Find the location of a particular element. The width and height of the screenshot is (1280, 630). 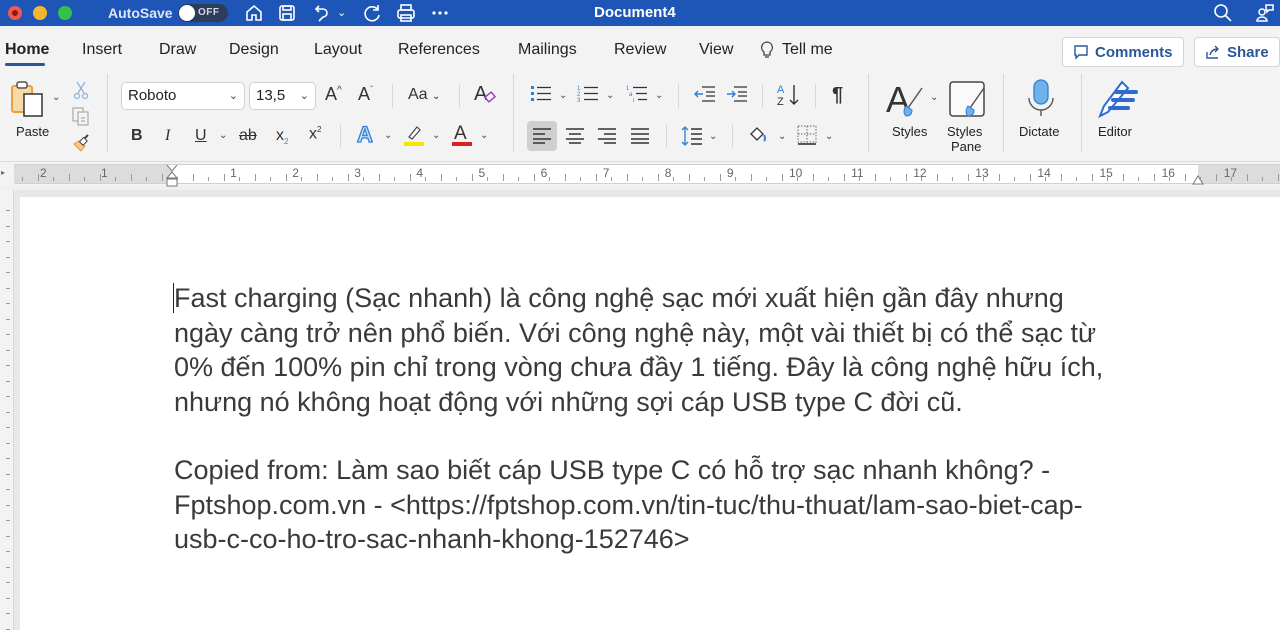

multilevel-list-icon: 1ai is located at coordinates (637, 94).